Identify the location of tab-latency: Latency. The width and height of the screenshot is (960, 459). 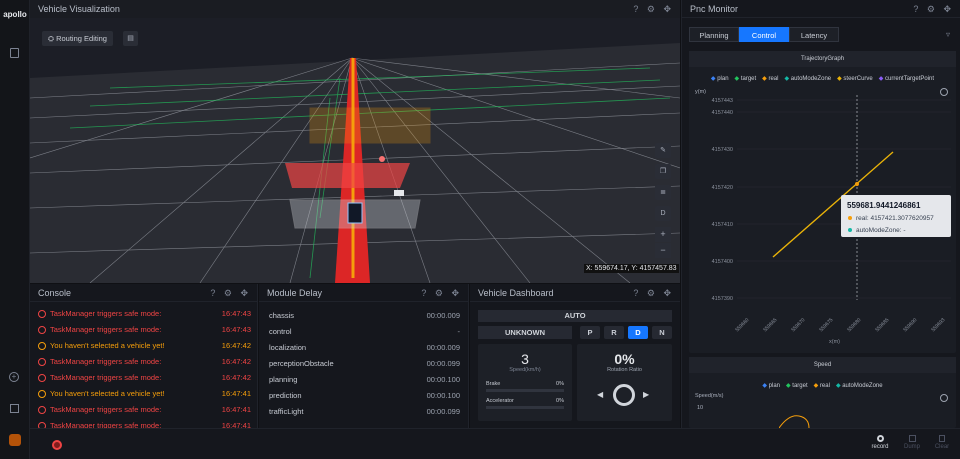
(814, 34).